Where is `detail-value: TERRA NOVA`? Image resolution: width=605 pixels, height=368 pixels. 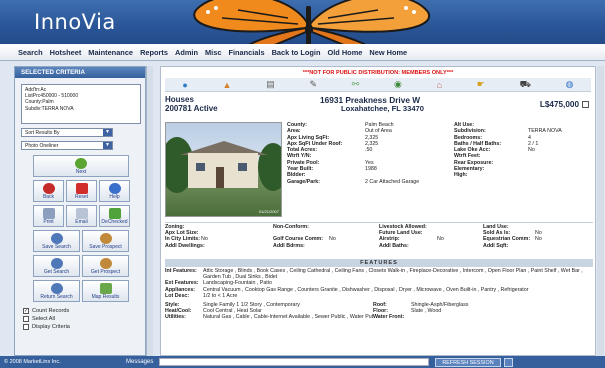 detail-value: TERRA NOVA is located at coordinates (545, 131).